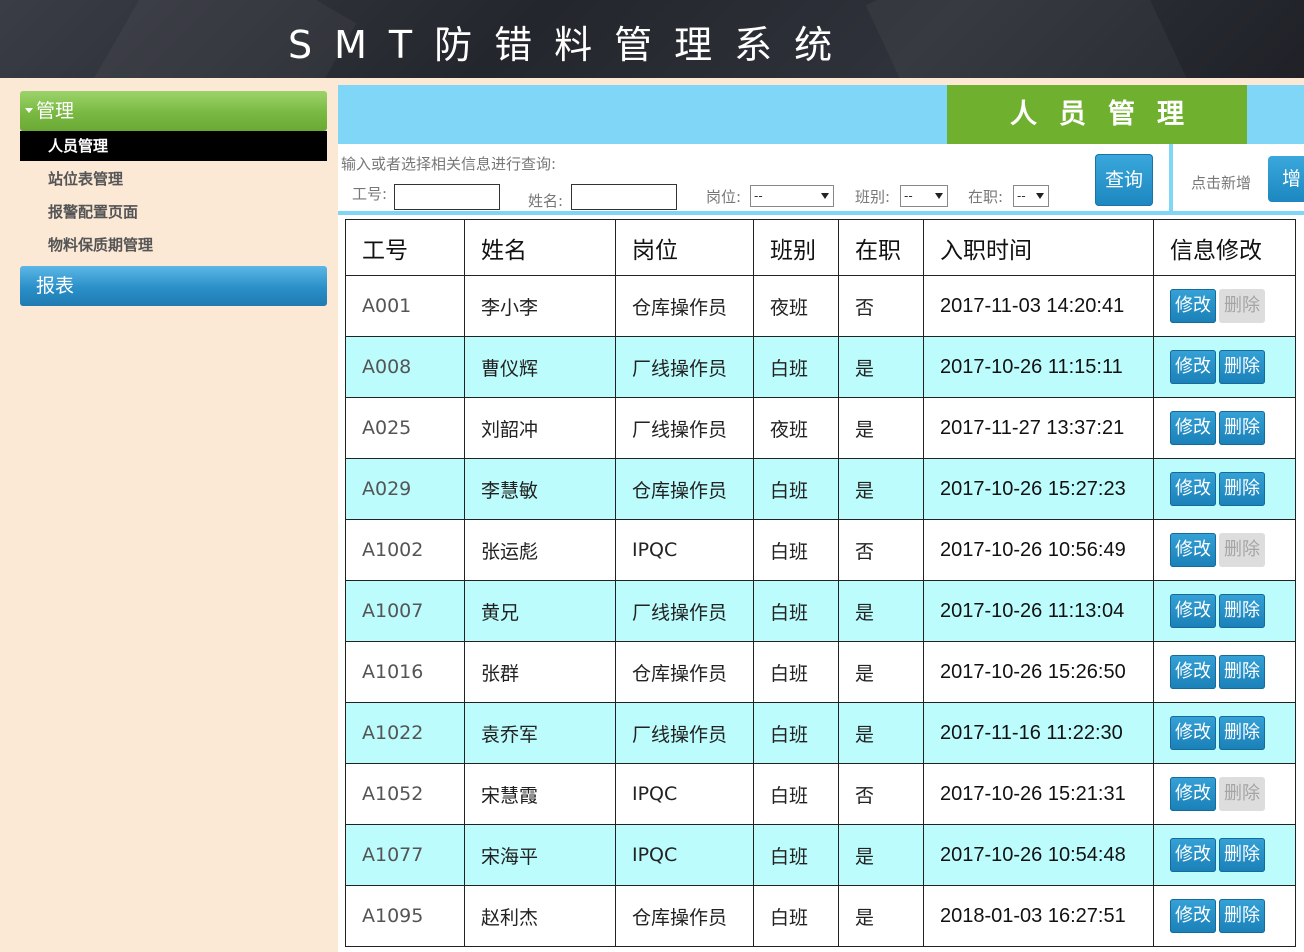 Image resolution: width=1304 pixels, height=952 pixels. What do you see at coordinates (405, 855) in the screenshot?
I see `employee-id-cell: A1077` at bounding box center [405, 855].